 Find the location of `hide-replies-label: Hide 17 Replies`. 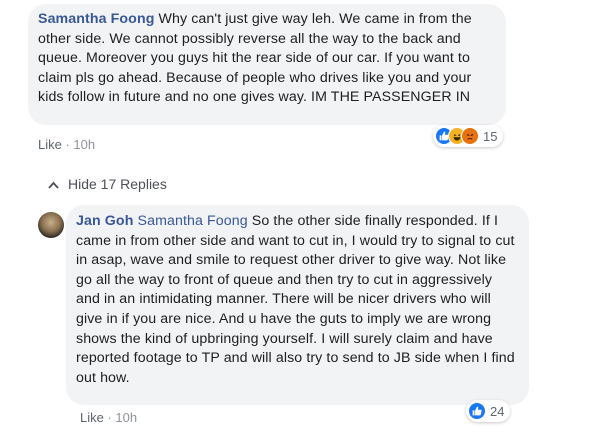

hide-replies-label: Hide 17 Replies is located at coordinates (117, 184).